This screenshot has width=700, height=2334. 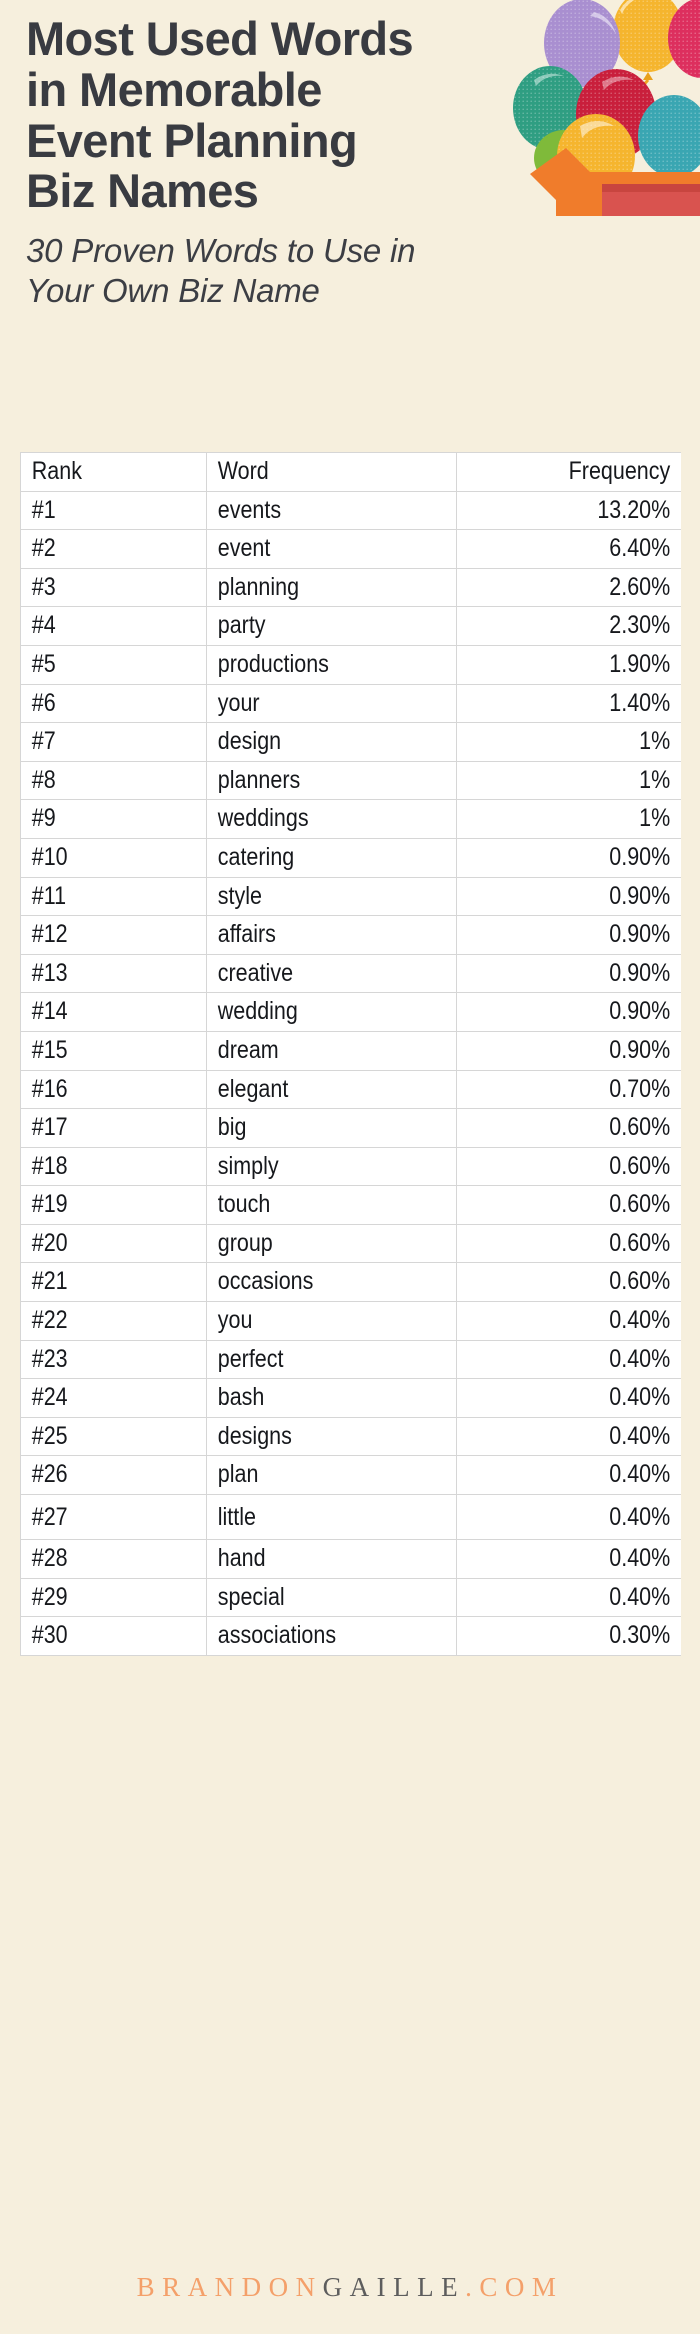 What do you see at coordinates (100, 587) in the screenshot?
I see `cell-rank: #3` at bounding box center [100, 587].